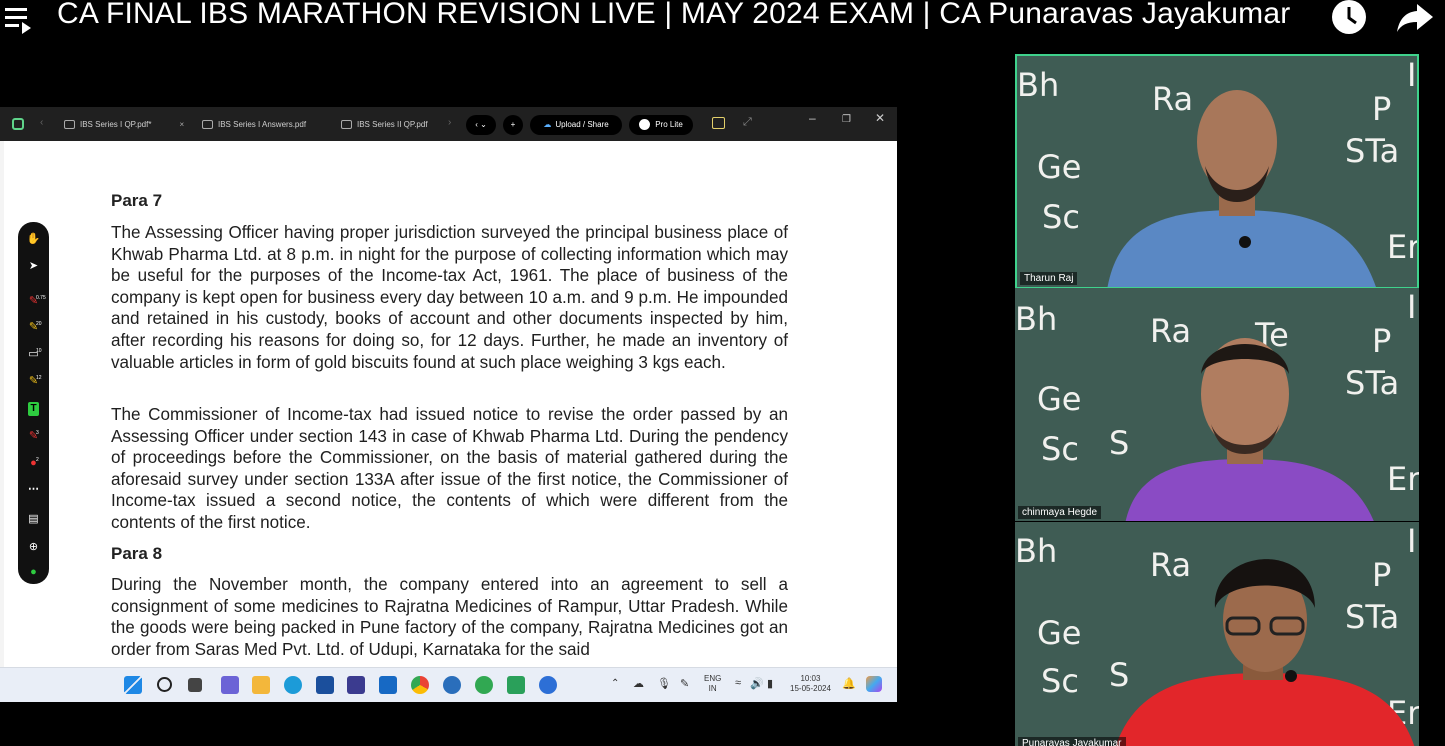  What do you see at coordinates (452, 685) in the screenshot?
I see `app-icon` at bounding box center [452, 685].